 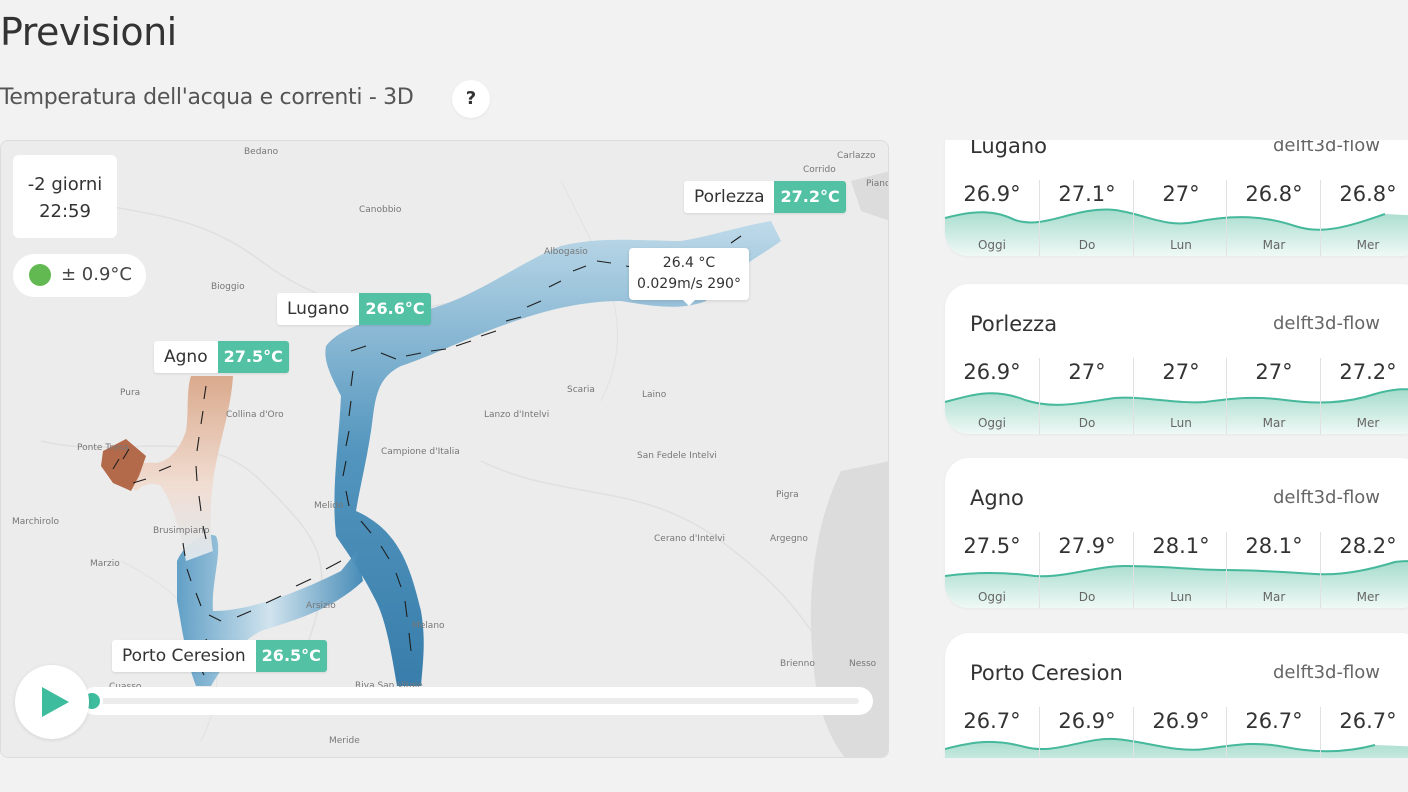 I want to click on forecast-day: 26.7°Mar, so click(x=1273, y=732).